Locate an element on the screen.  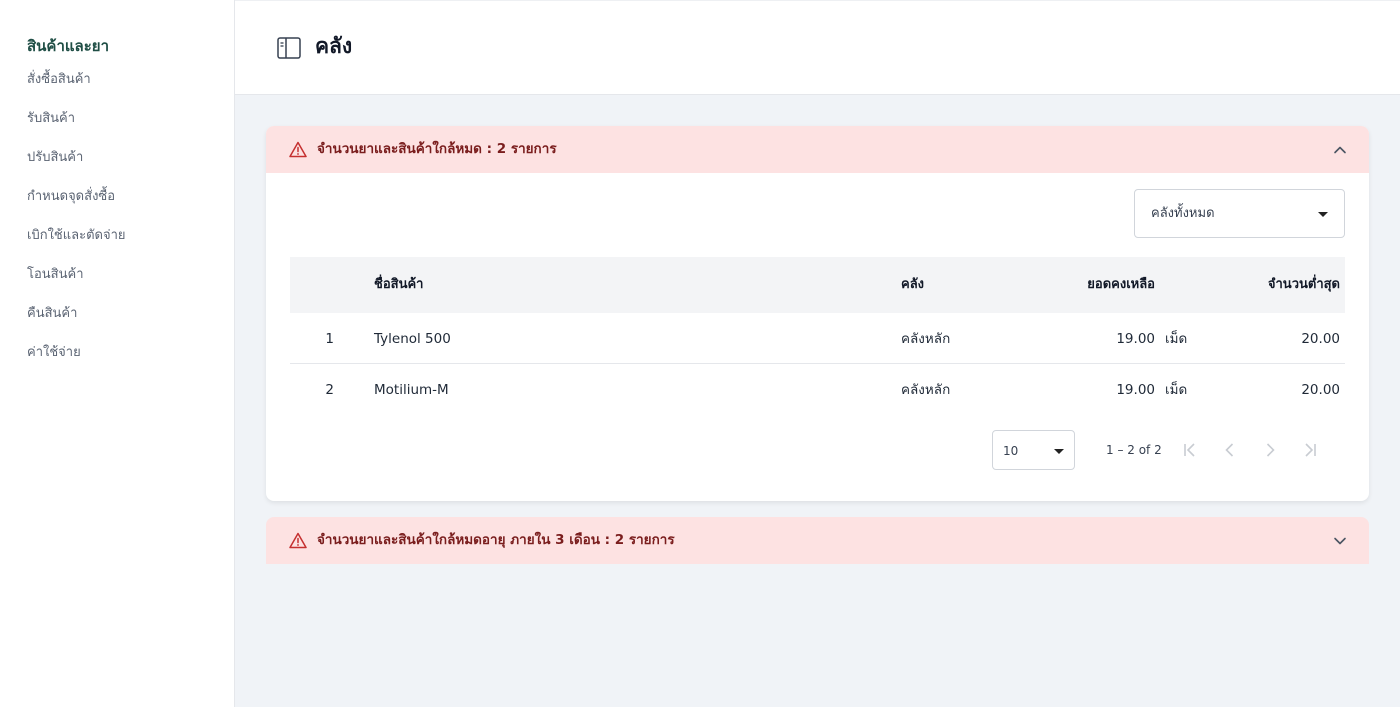
chevron-up-icon is located at coordinates (1340, 149).